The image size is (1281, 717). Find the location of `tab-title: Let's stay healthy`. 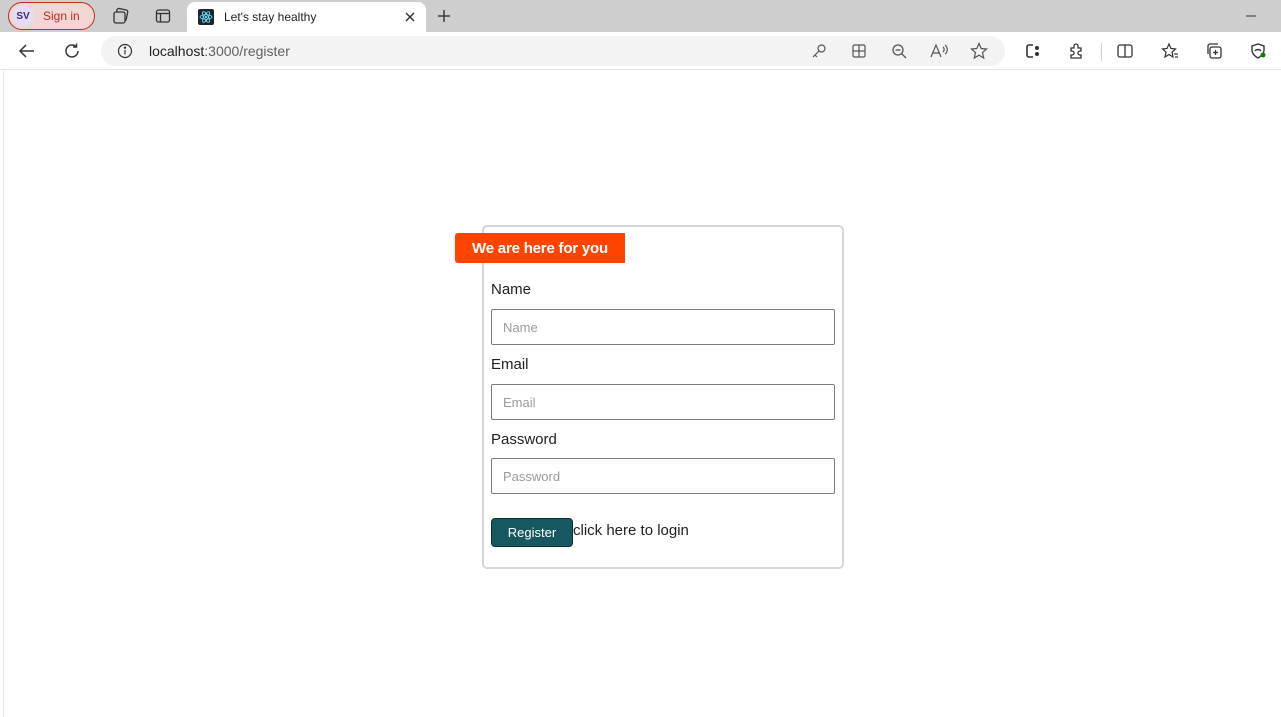

tab-title: Let's stay healthy is located at coordinates (270, 17).